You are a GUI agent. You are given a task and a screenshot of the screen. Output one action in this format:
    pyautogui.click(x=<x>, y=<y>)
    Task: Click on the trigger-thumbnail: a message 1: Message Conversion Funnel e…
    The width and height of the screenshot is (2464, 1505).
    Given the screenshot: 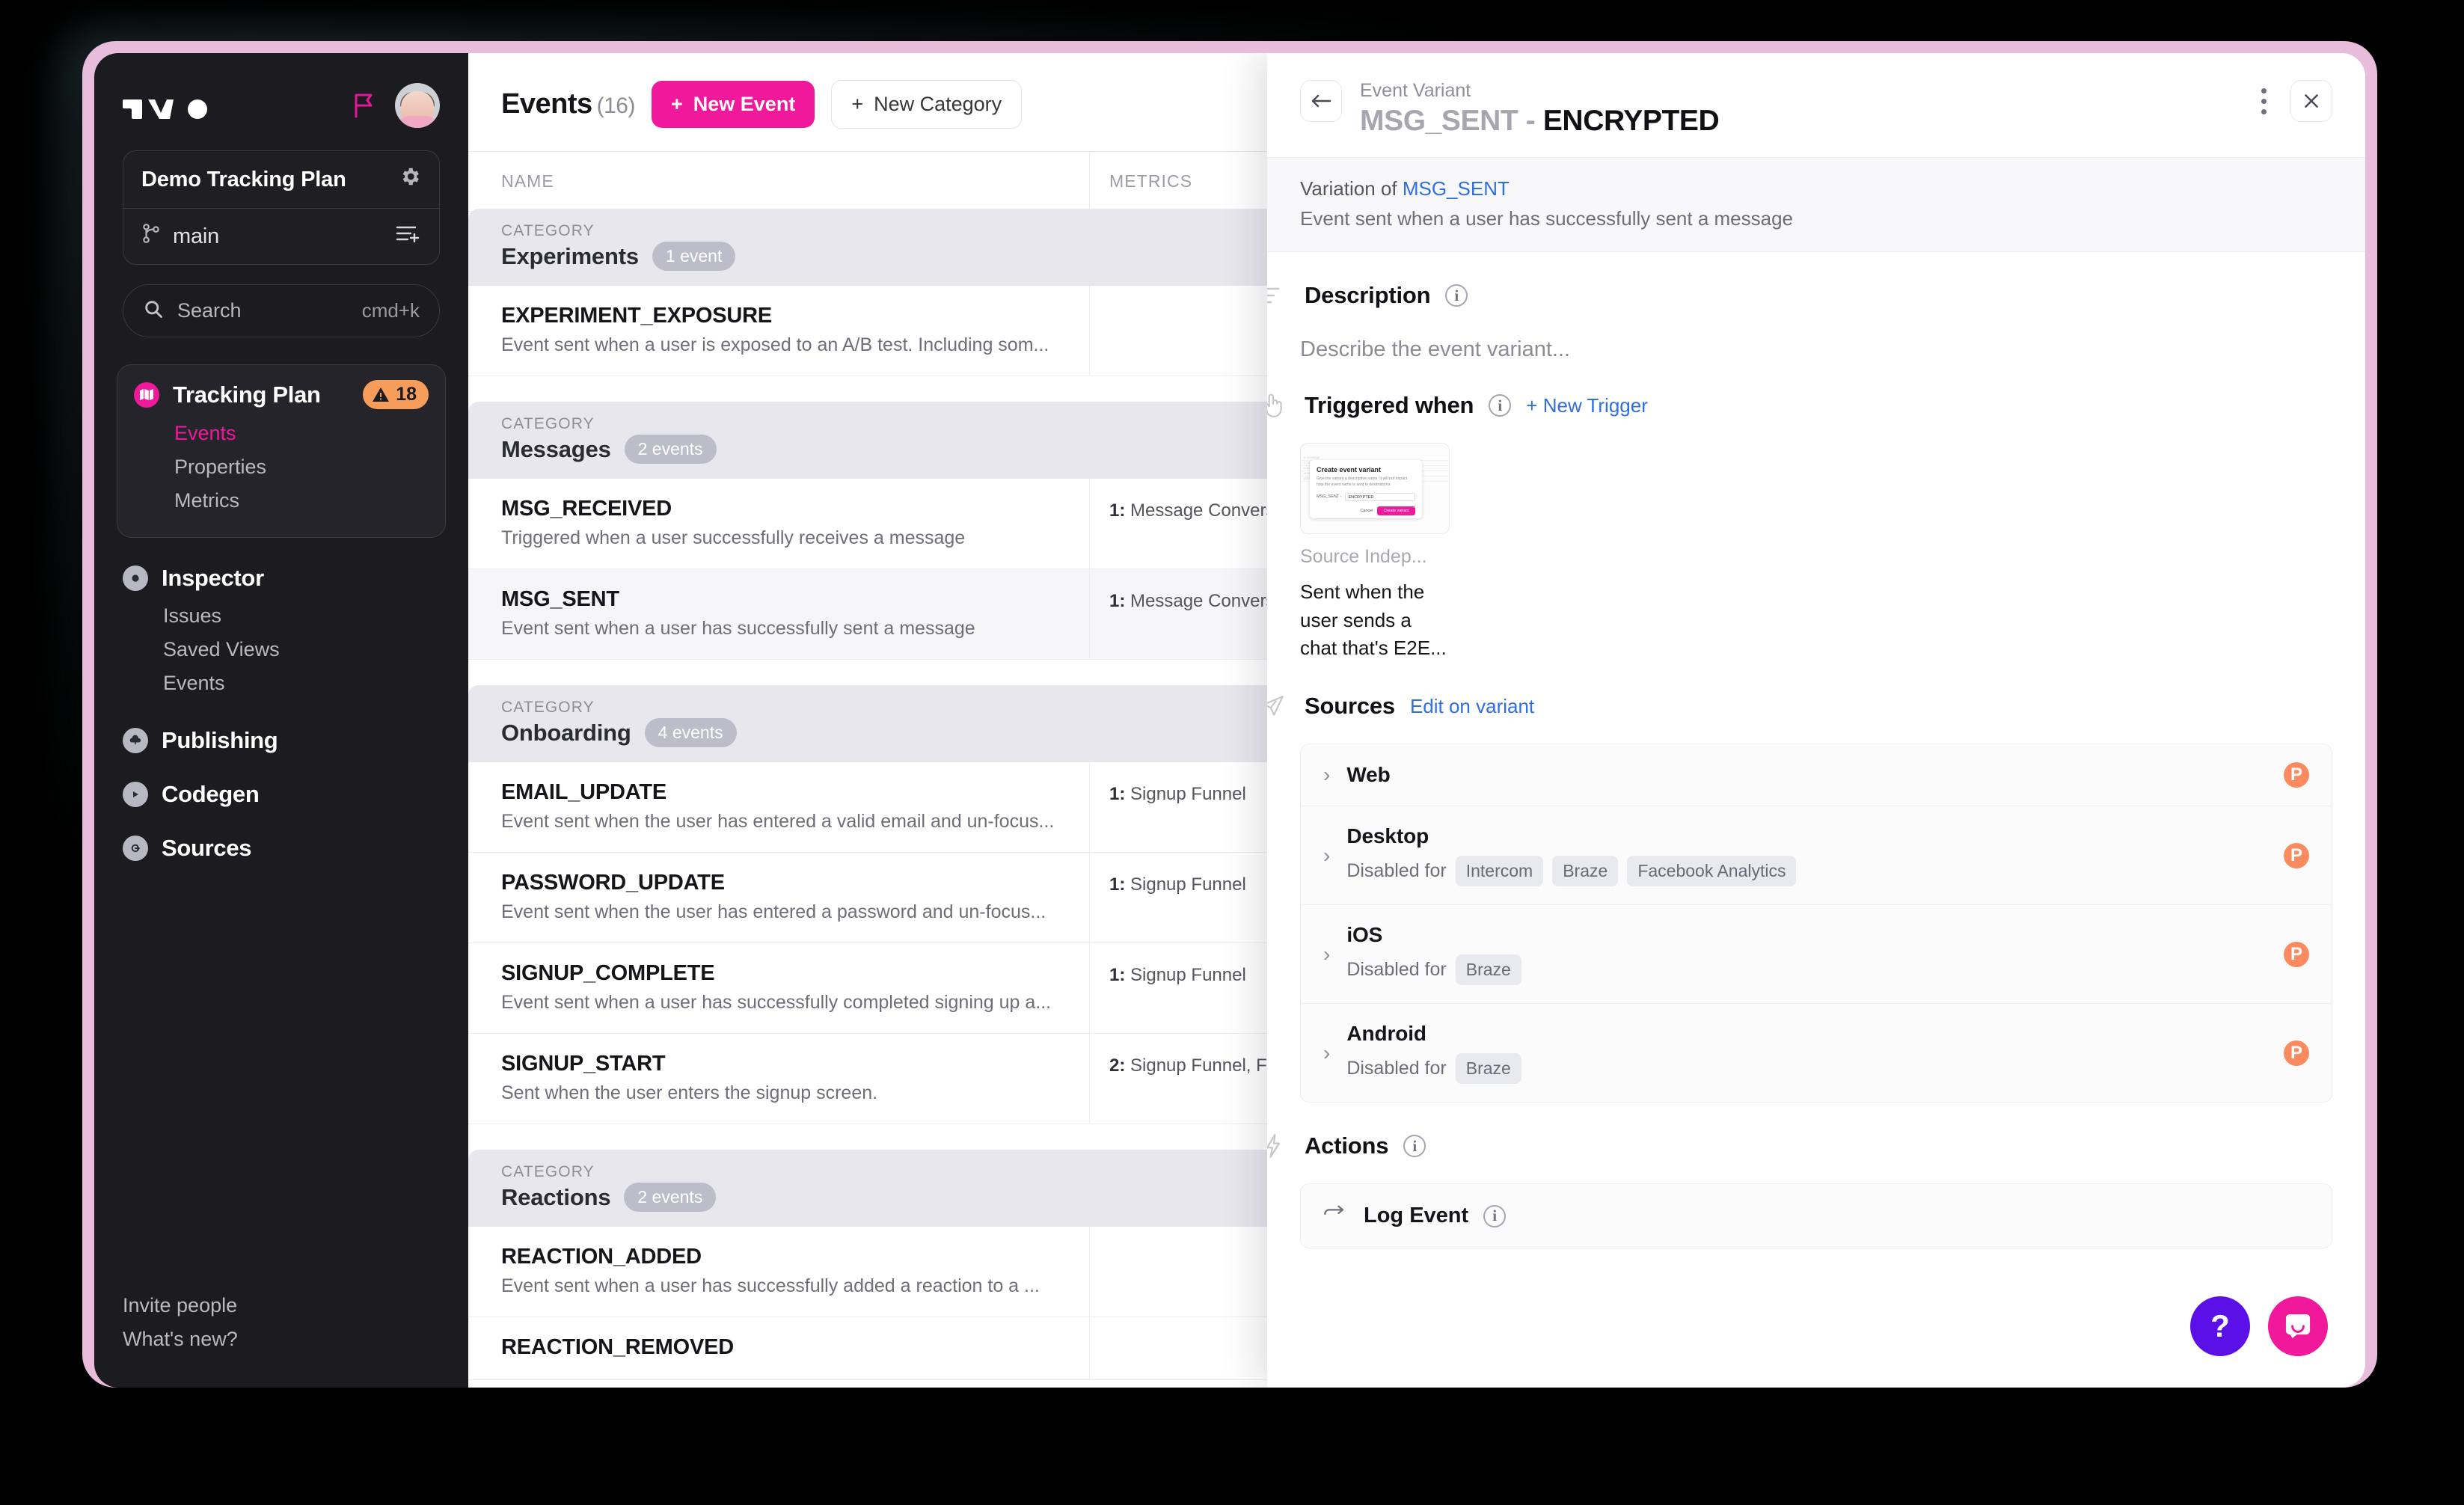 What is the action you would take?
    pyautogui.click(x=1375, y=488)
    